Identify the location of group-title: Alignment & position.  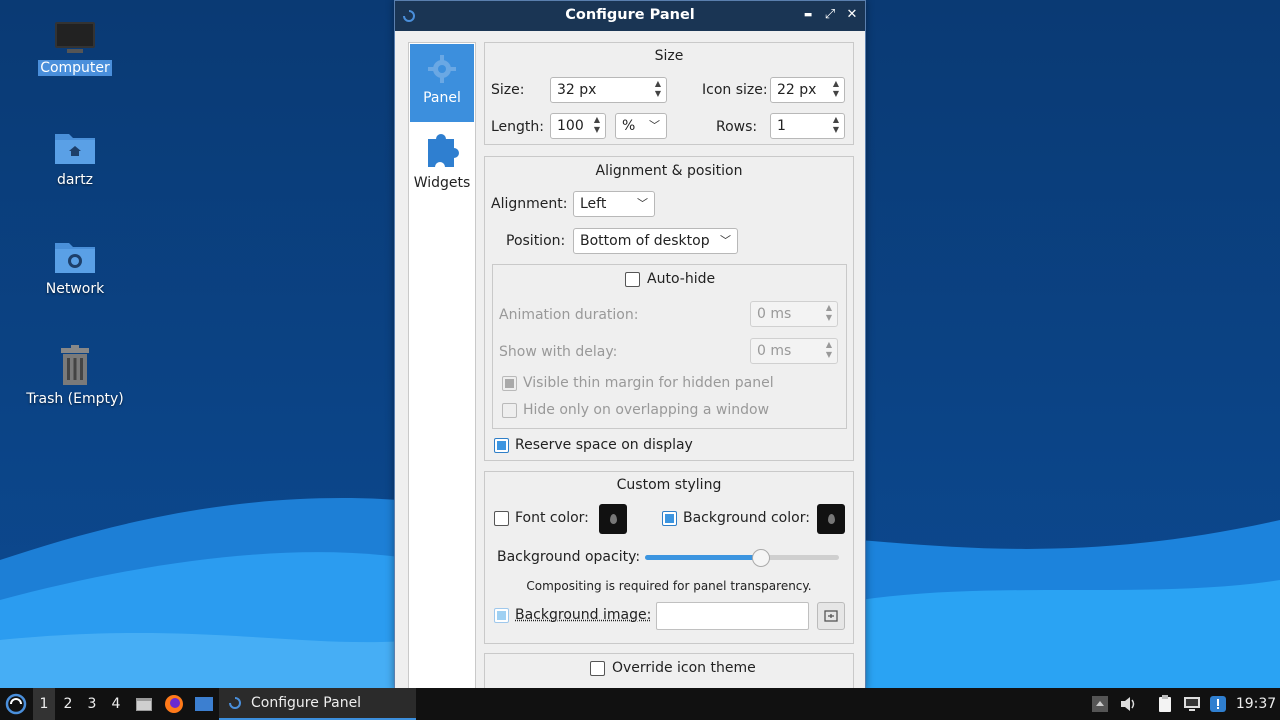
(669, 171).